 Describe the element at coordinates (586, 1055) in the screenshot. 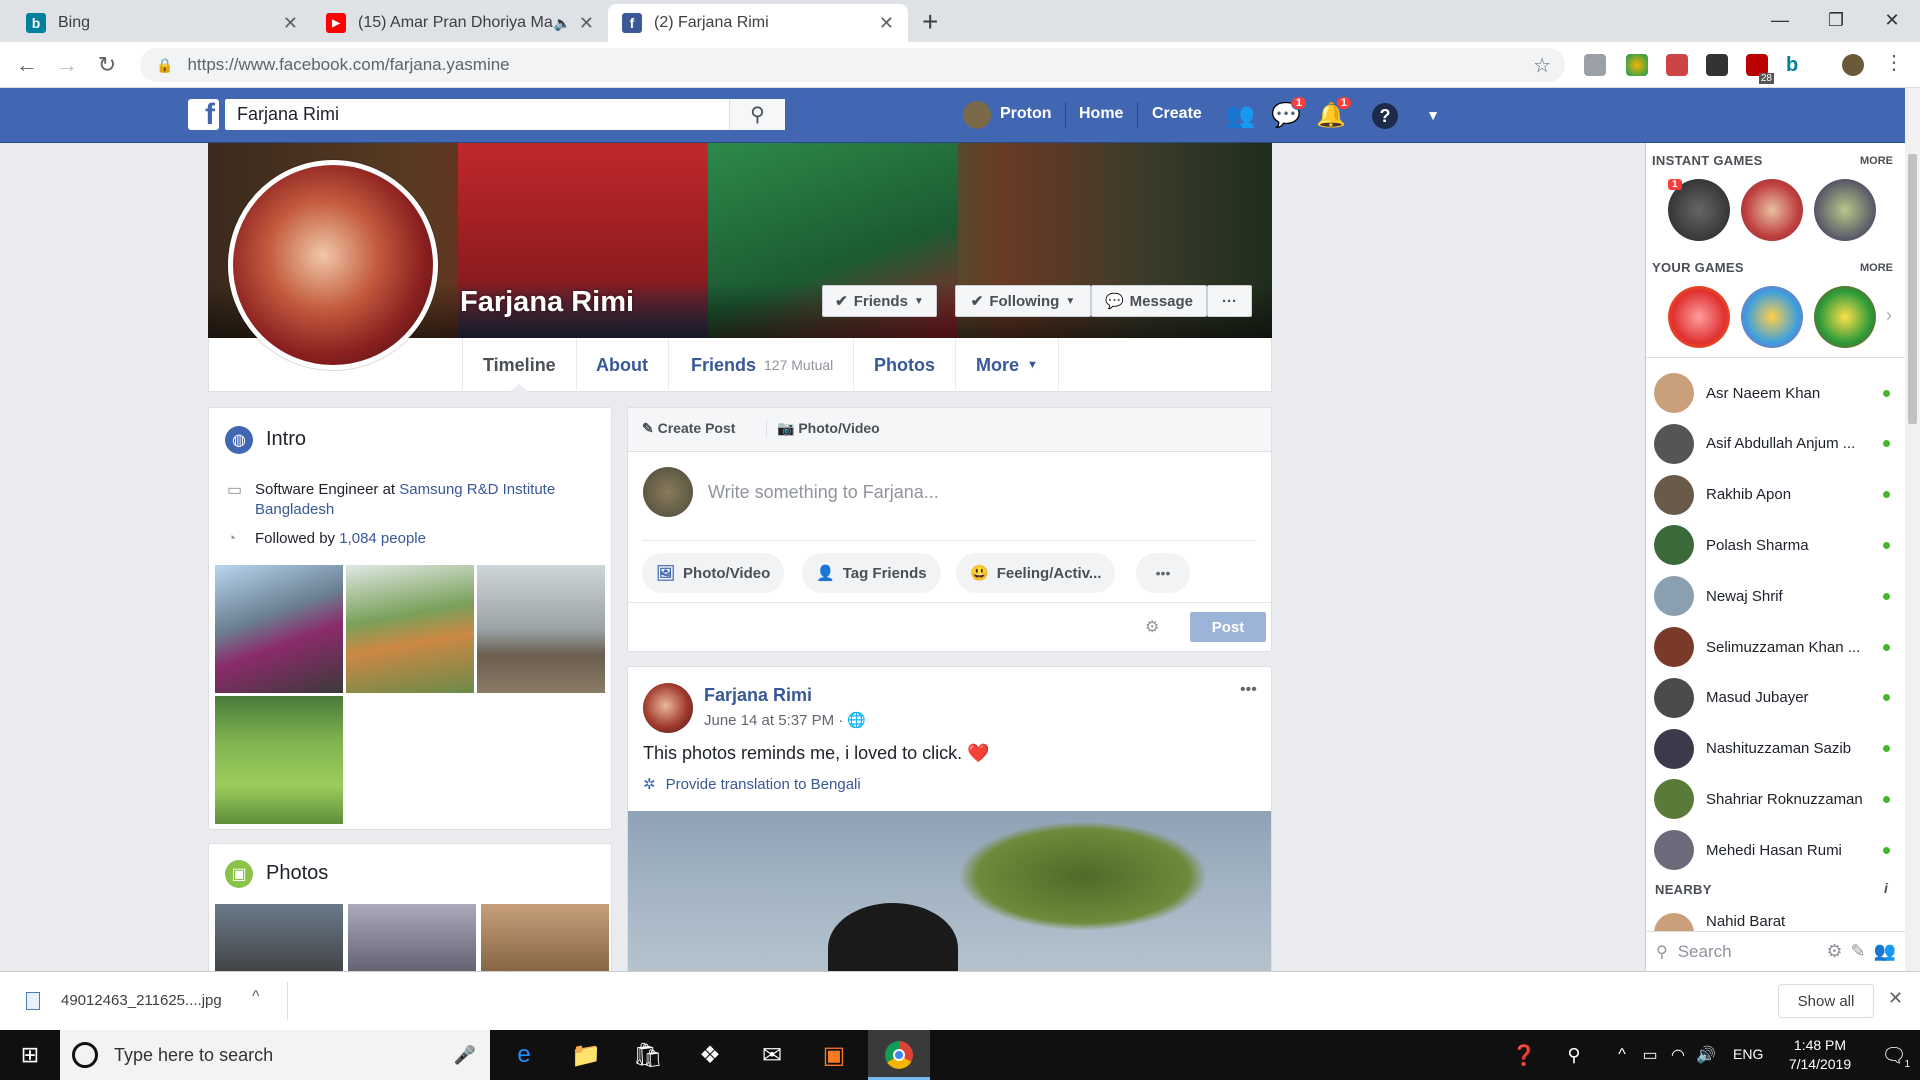

I see `file-explorer-icon: 📁` at that location.